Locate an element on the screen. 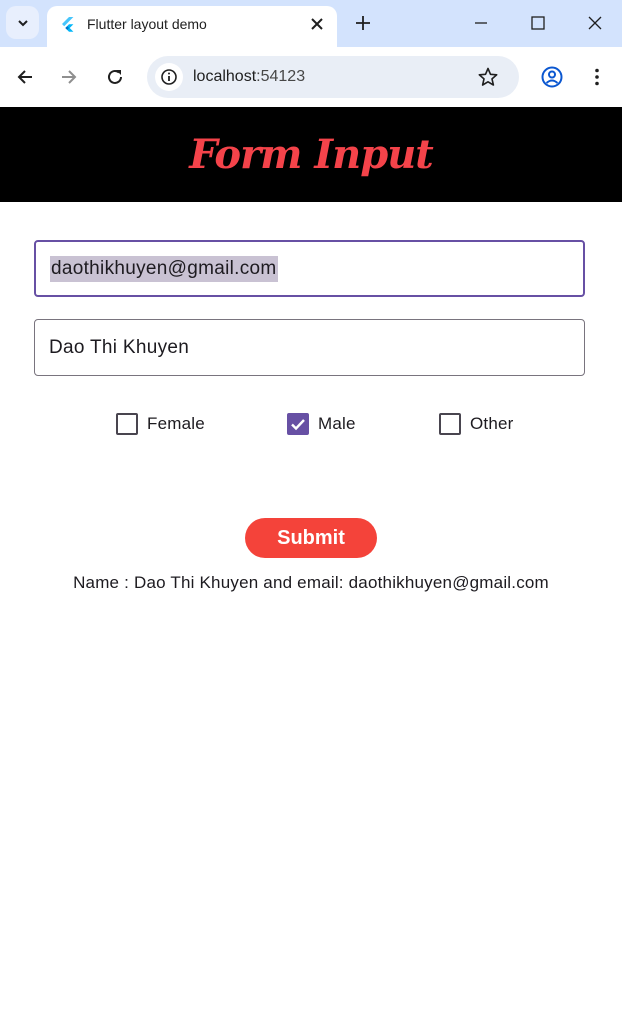  star-icon is located at coordinates (488, 76).